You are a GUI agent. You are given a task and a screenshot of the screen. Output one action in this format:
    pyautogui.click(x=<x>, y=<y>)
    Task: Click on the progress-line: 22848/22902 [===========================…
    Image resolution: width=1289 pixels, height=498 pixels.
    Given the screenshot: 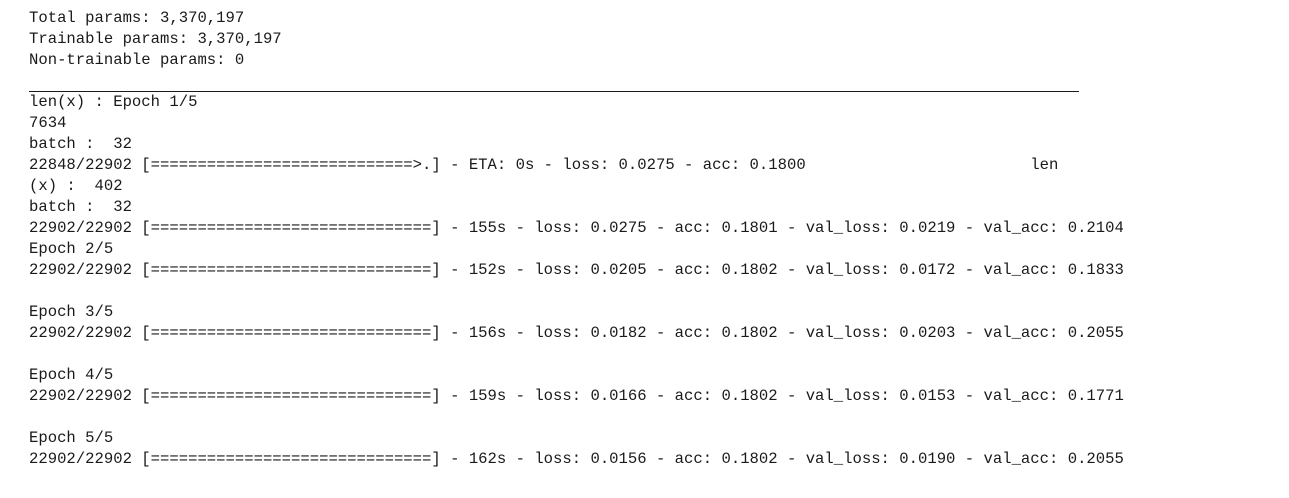 What is the action you would take?
    pyautogui.click(x=544, y=165)
    